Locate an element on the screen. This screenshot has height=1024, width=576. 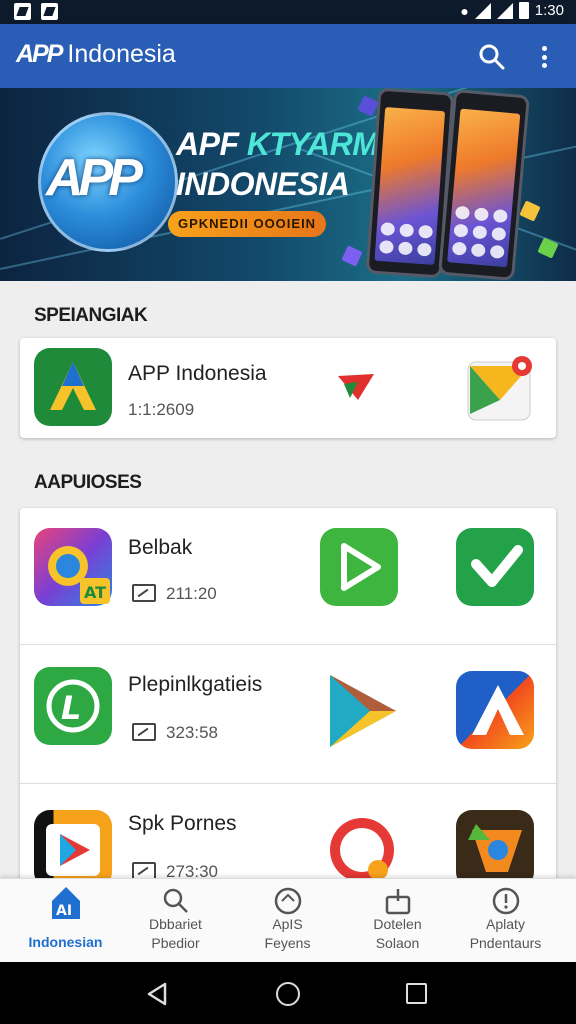
mail-app-icon is located at coordinates (500, 391).